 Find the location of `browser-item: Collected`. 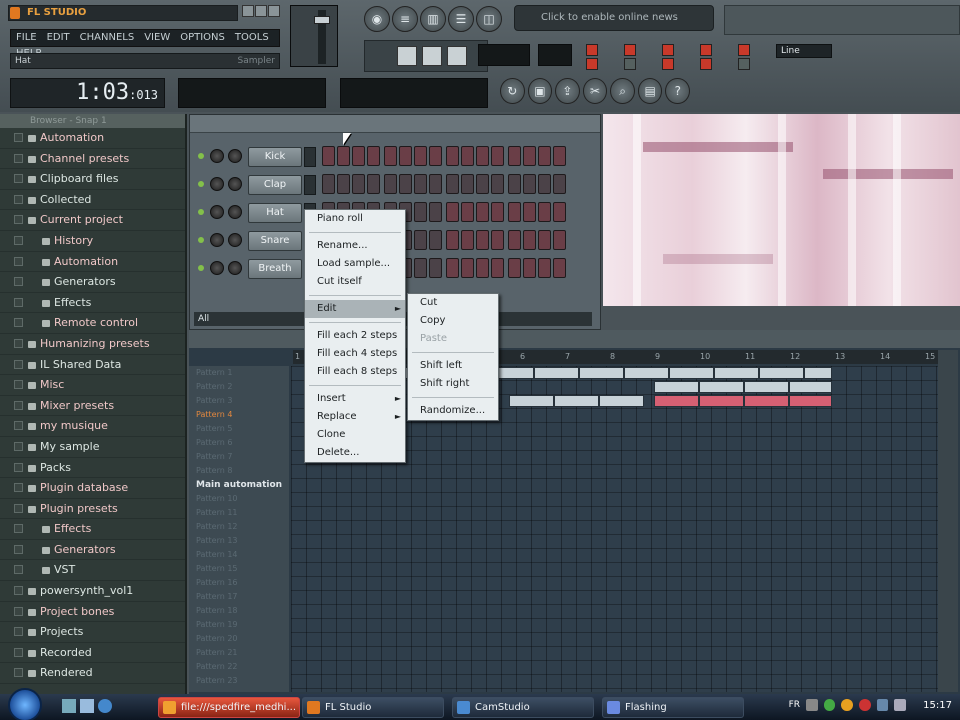

browser-item: Collected is located at coordinates (92, 200).